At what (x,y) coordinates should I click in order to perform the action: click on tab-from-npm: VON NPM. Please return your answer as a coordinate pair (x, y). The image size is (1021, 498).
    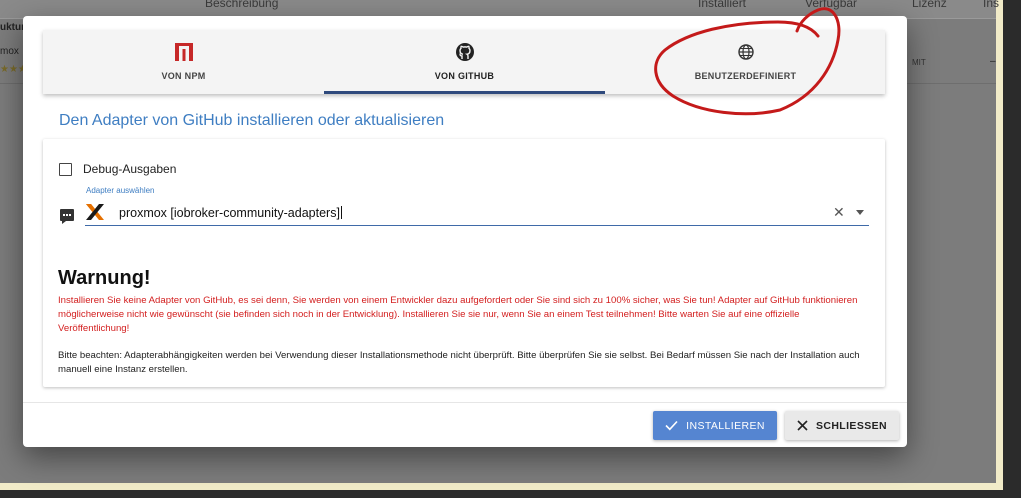
    Looking at the image, I should click on (183, 62).